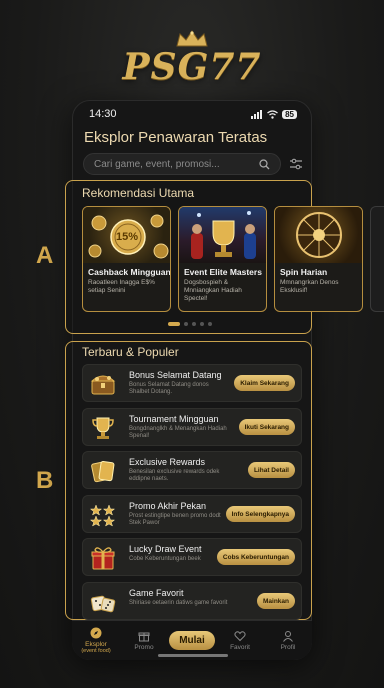  I want to click on nav-label: Profil, so click(288, 647).